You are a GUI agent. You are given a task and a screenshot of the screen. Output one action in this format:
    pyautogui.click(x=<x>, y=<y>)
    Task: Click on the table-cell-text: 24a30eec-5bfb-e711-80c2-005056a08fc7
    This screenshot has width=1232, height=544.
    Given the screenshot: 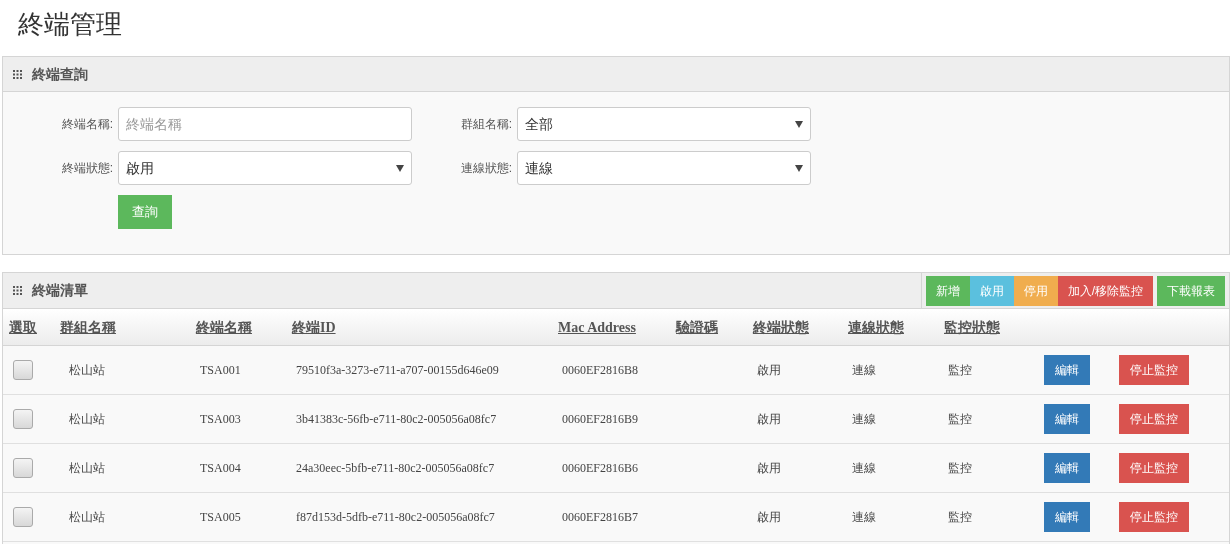 What is the action you would take?
    pyautogui.click(x=395, y=468)
    